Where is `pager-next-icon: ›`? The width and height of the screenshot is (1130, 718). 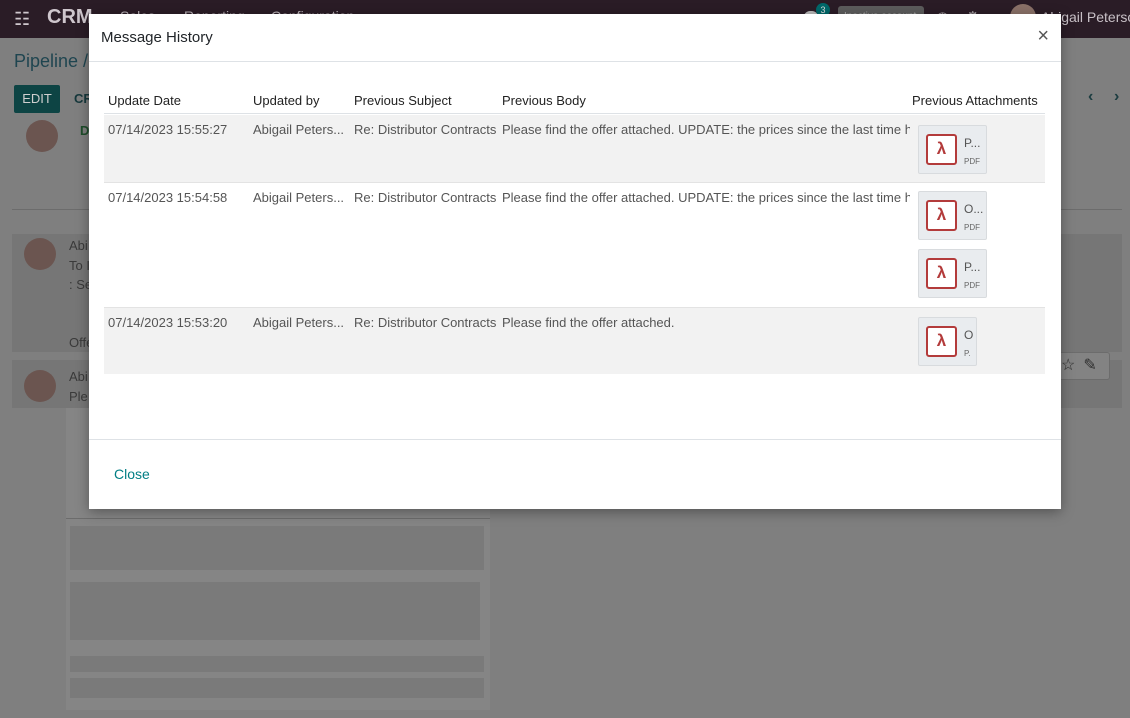 pager-next-icon: › is located at coordinates (1116, 97).